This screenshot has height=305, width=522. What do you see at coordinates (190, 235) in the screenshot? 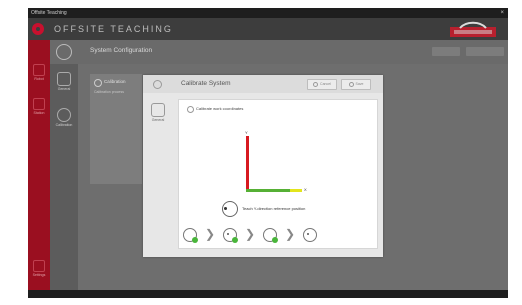
I see `step-1-icon` at bounding box center [190, 235].